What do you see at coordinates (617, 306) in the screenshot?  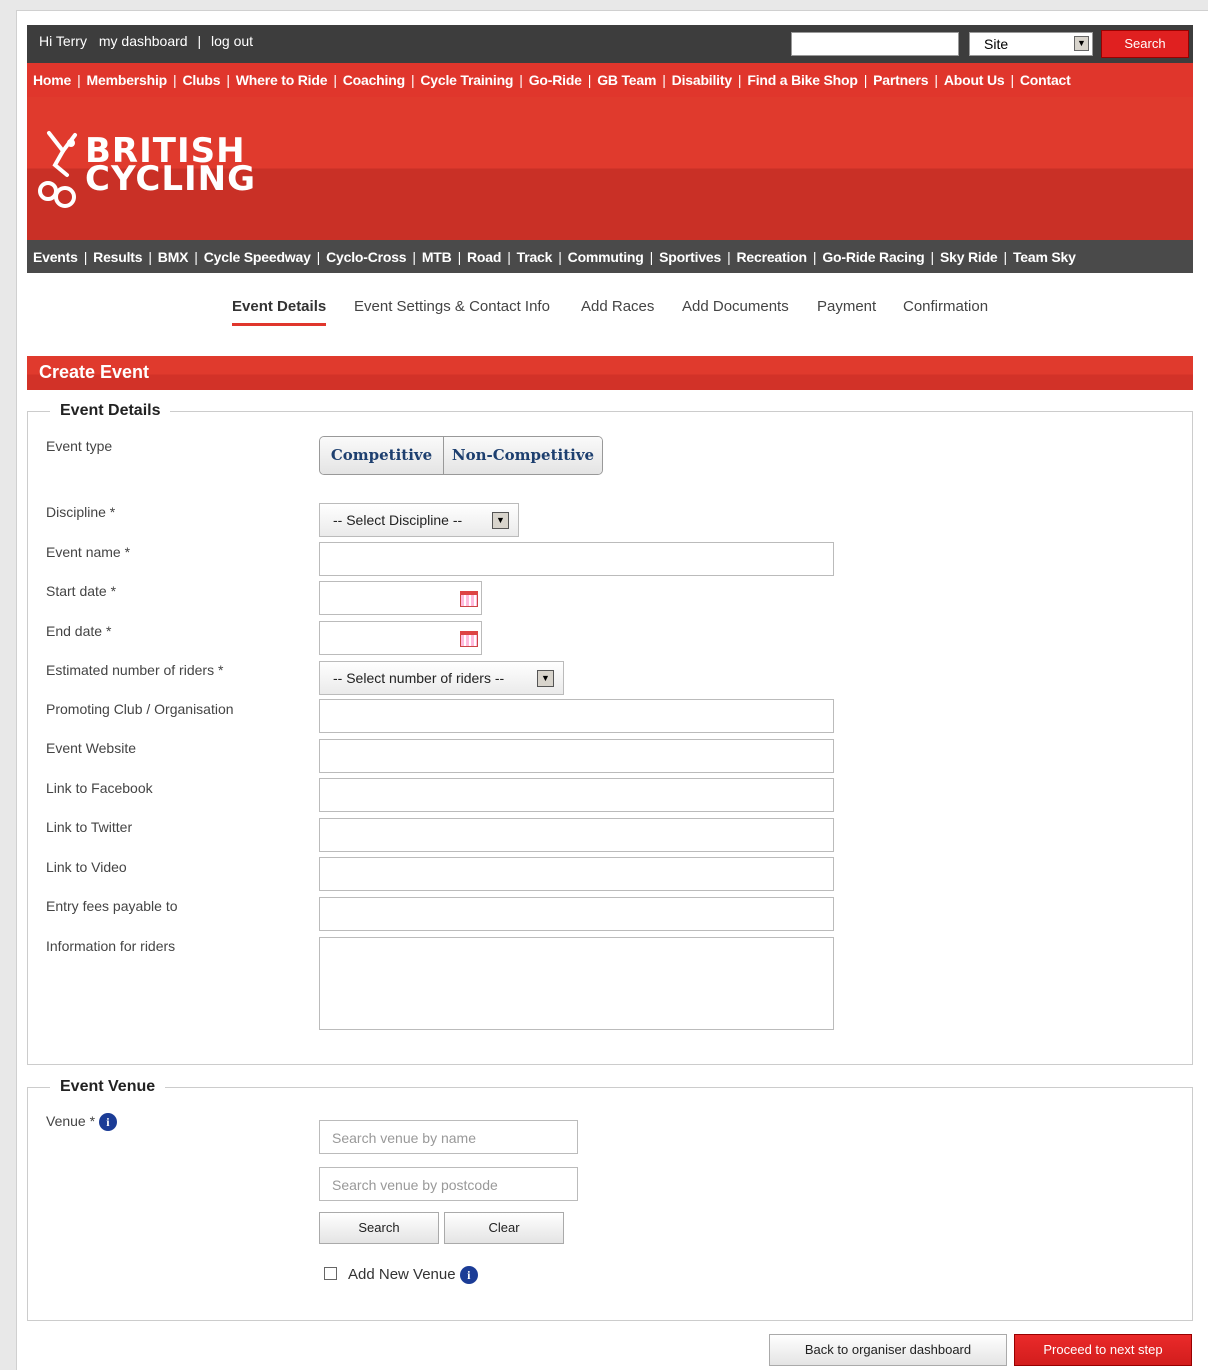 I see `step-add-races: Add Races` at bounding box center [617, 306].